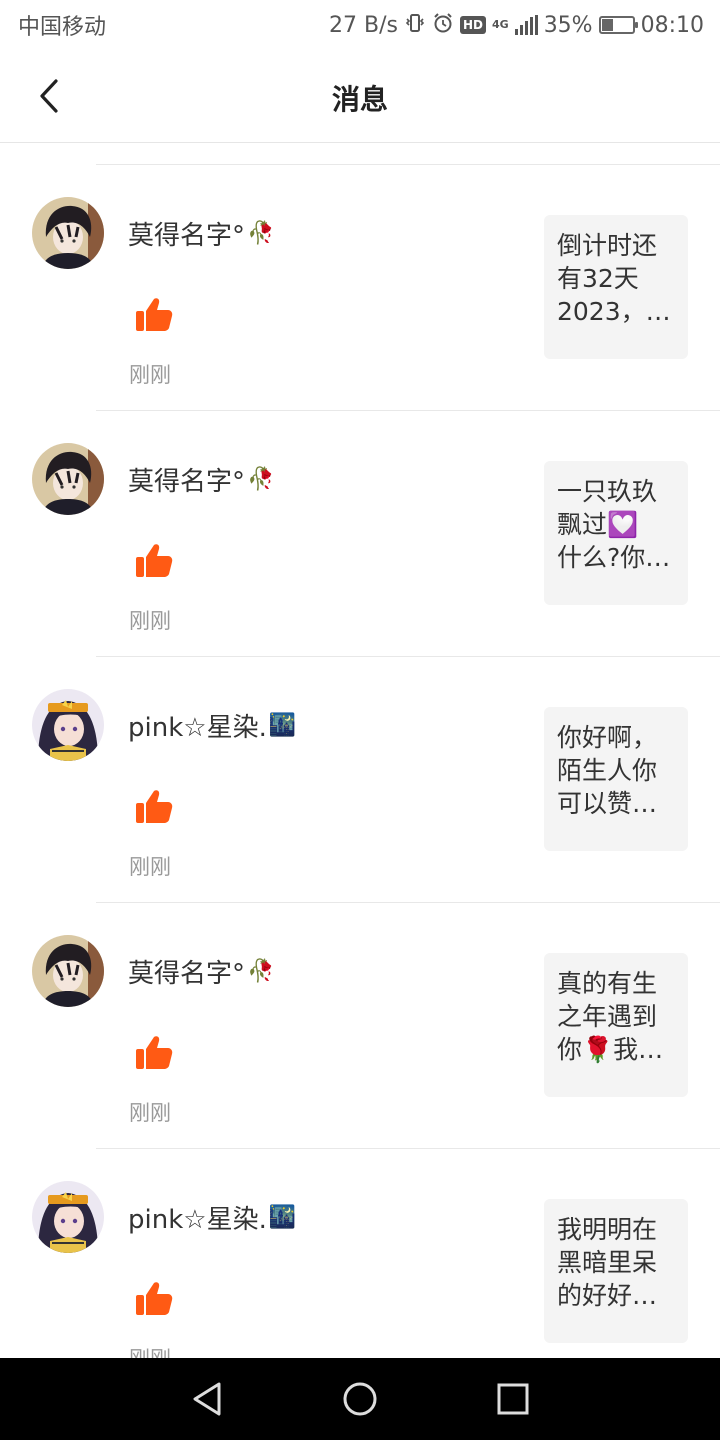 The image size is (720, 1440). Describe the element at coordinates (672, 25) in the screenshot. I see `clock: 08:10` at that location.